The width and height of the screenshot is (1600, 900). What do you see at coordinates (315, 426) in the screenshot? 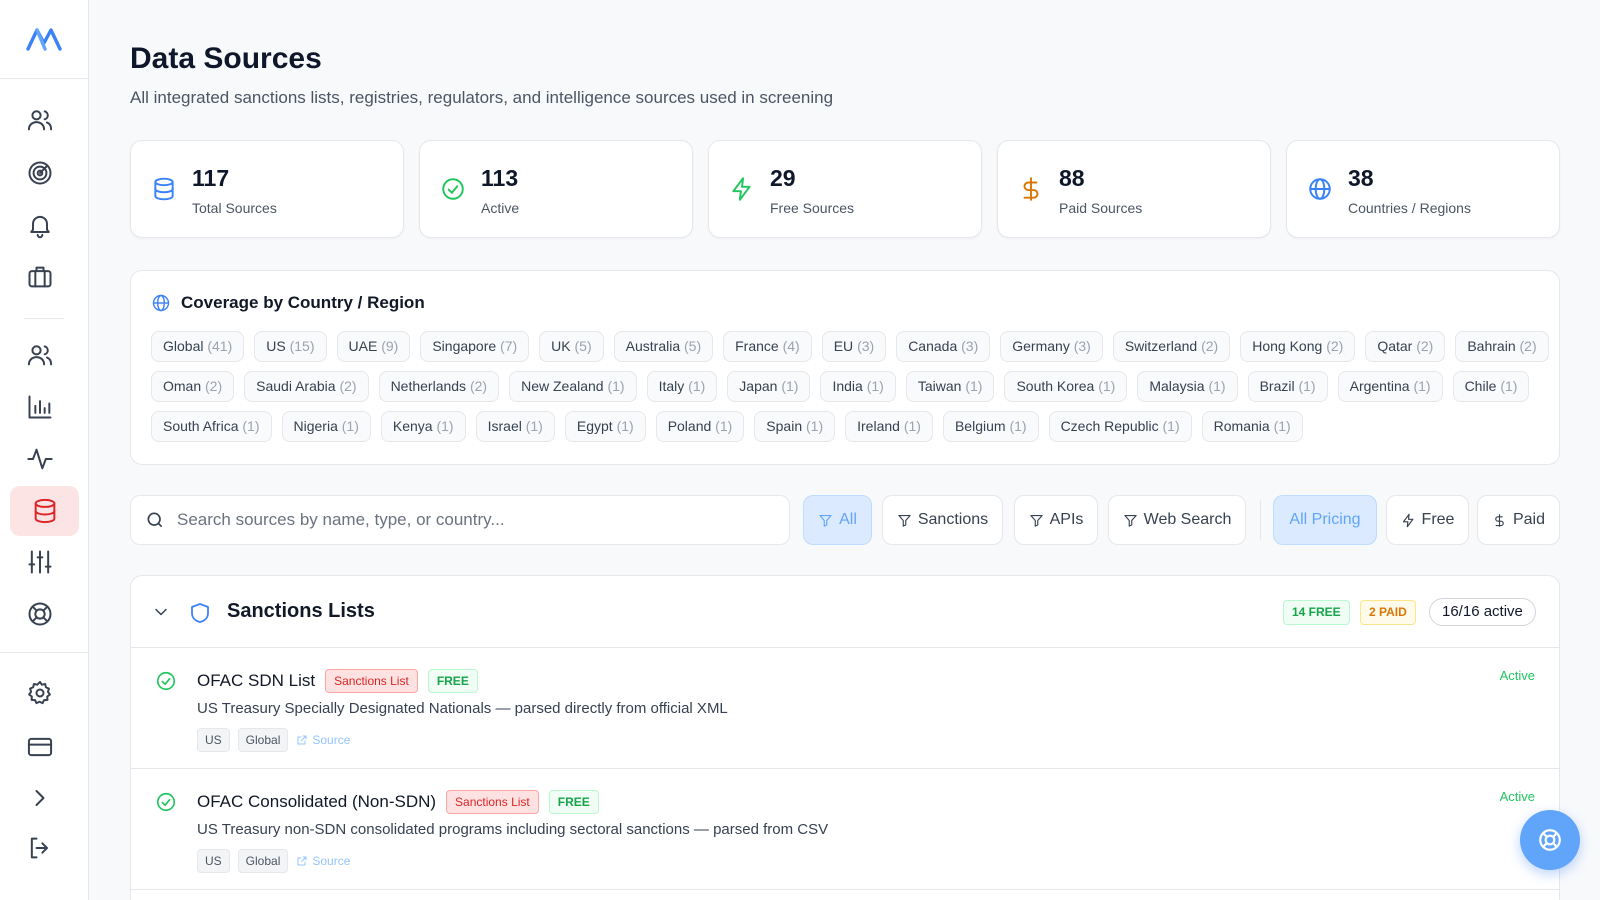
I see `country-chip-name: Nigeria` at bounding box center [315, 426].